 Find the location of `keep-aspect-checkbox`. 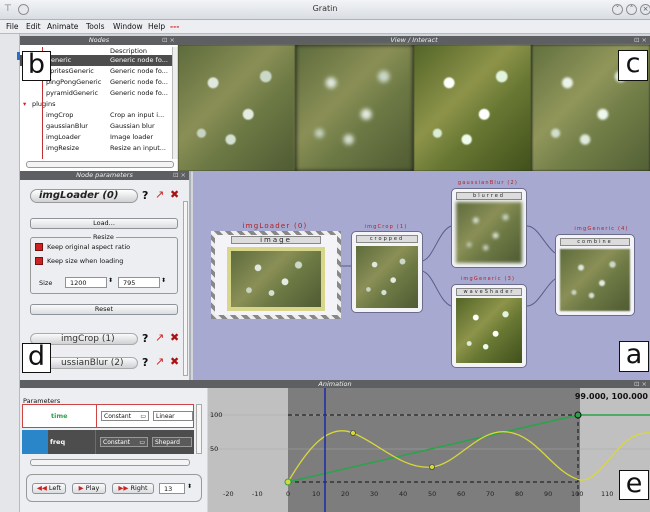

keep-aspect-checkbox is located at coordinates (39, 247).